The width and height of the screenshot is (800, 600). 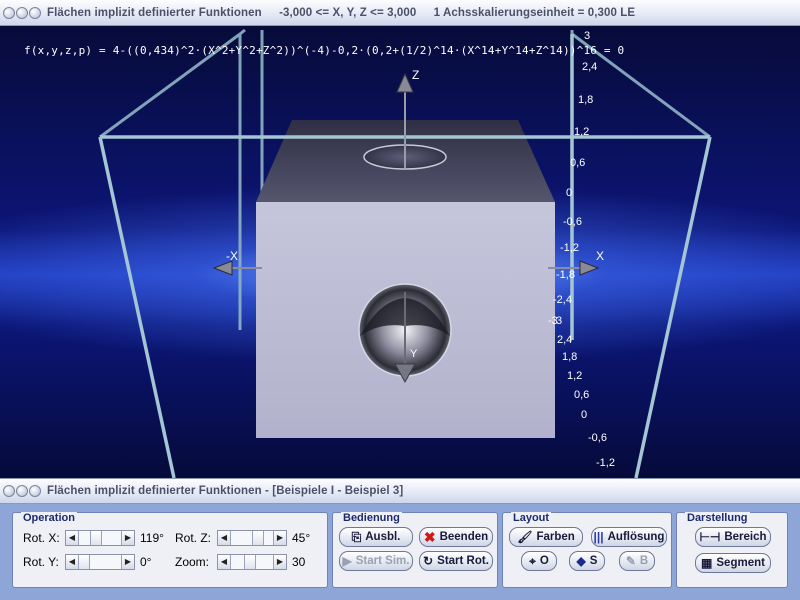 What do you see at coordinates (146, 562) in the screenshot?
I see `rot-y-value: 0°` at bounding box center [146, 562].